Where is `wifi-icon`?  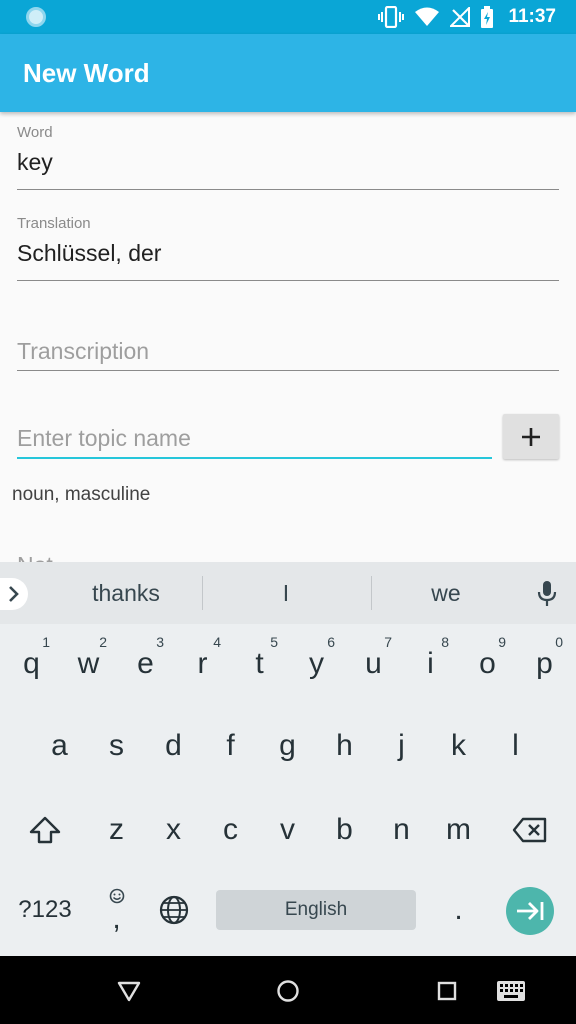
wifi-icon is located at coordinates (427, 16).